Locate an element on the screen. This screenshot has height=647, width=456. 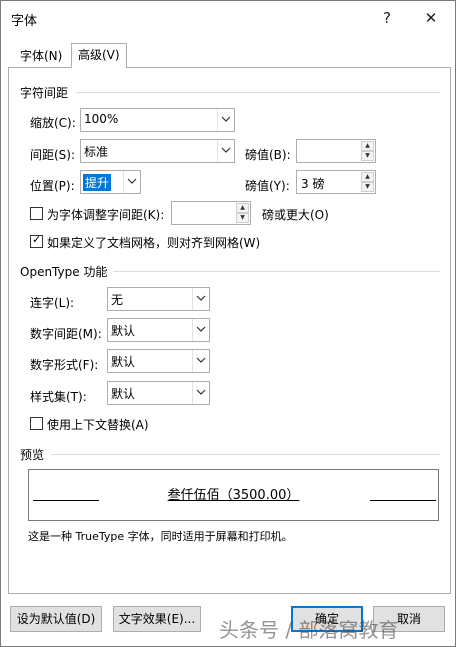
position-combo: 提升 is located at coordinates (110, 182).